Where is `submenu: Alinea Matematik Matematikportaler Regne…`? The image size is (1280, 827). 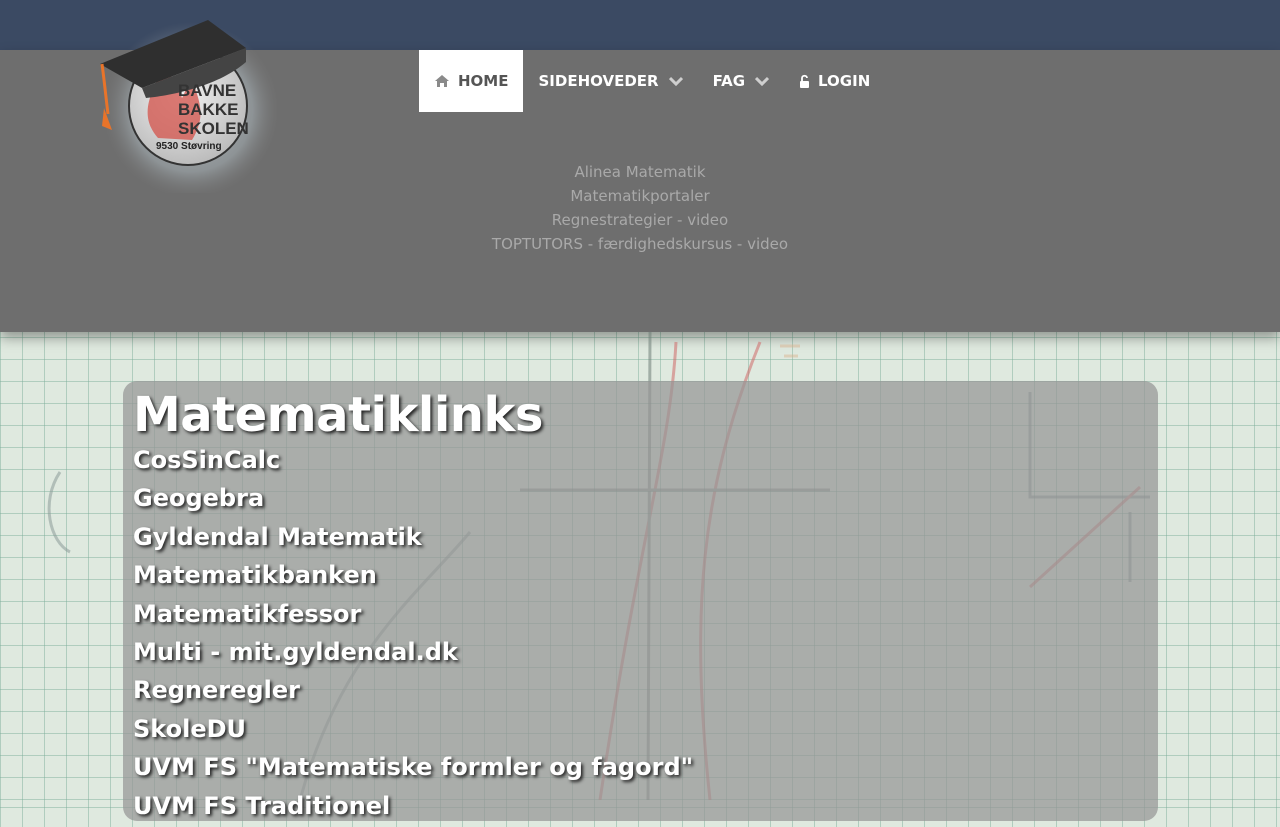
submenu: Alinea Matematik Matematikportaler Regne… is located at coordinates (640, 208).